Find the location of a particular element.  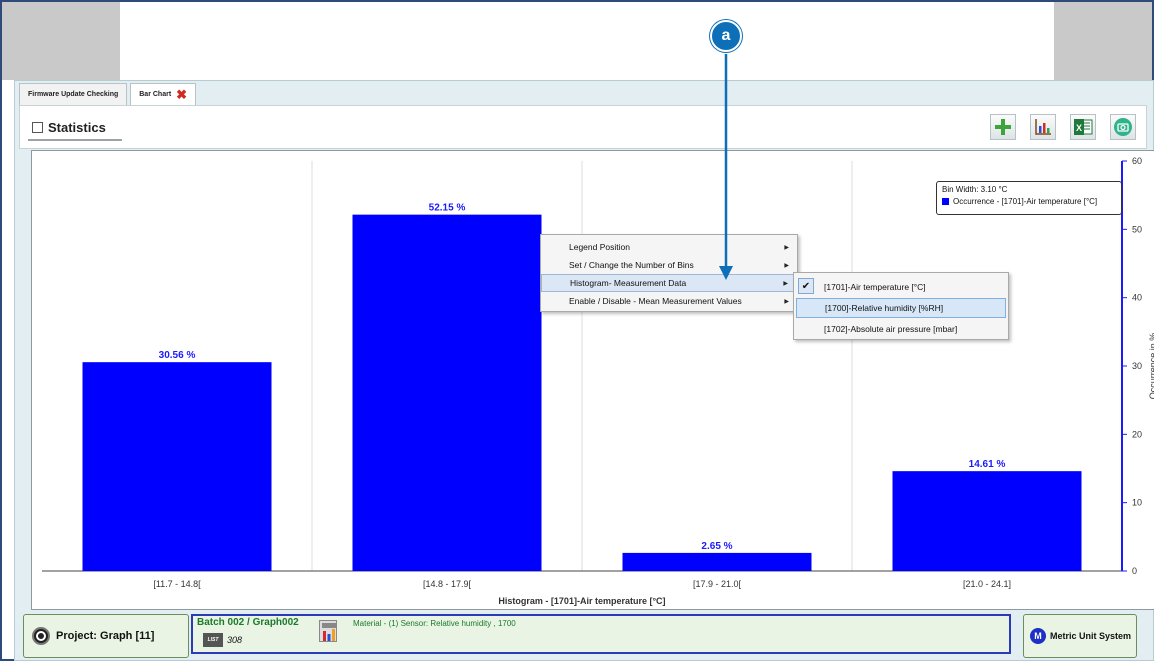

add-icon is located at coordinates (1003, 127).